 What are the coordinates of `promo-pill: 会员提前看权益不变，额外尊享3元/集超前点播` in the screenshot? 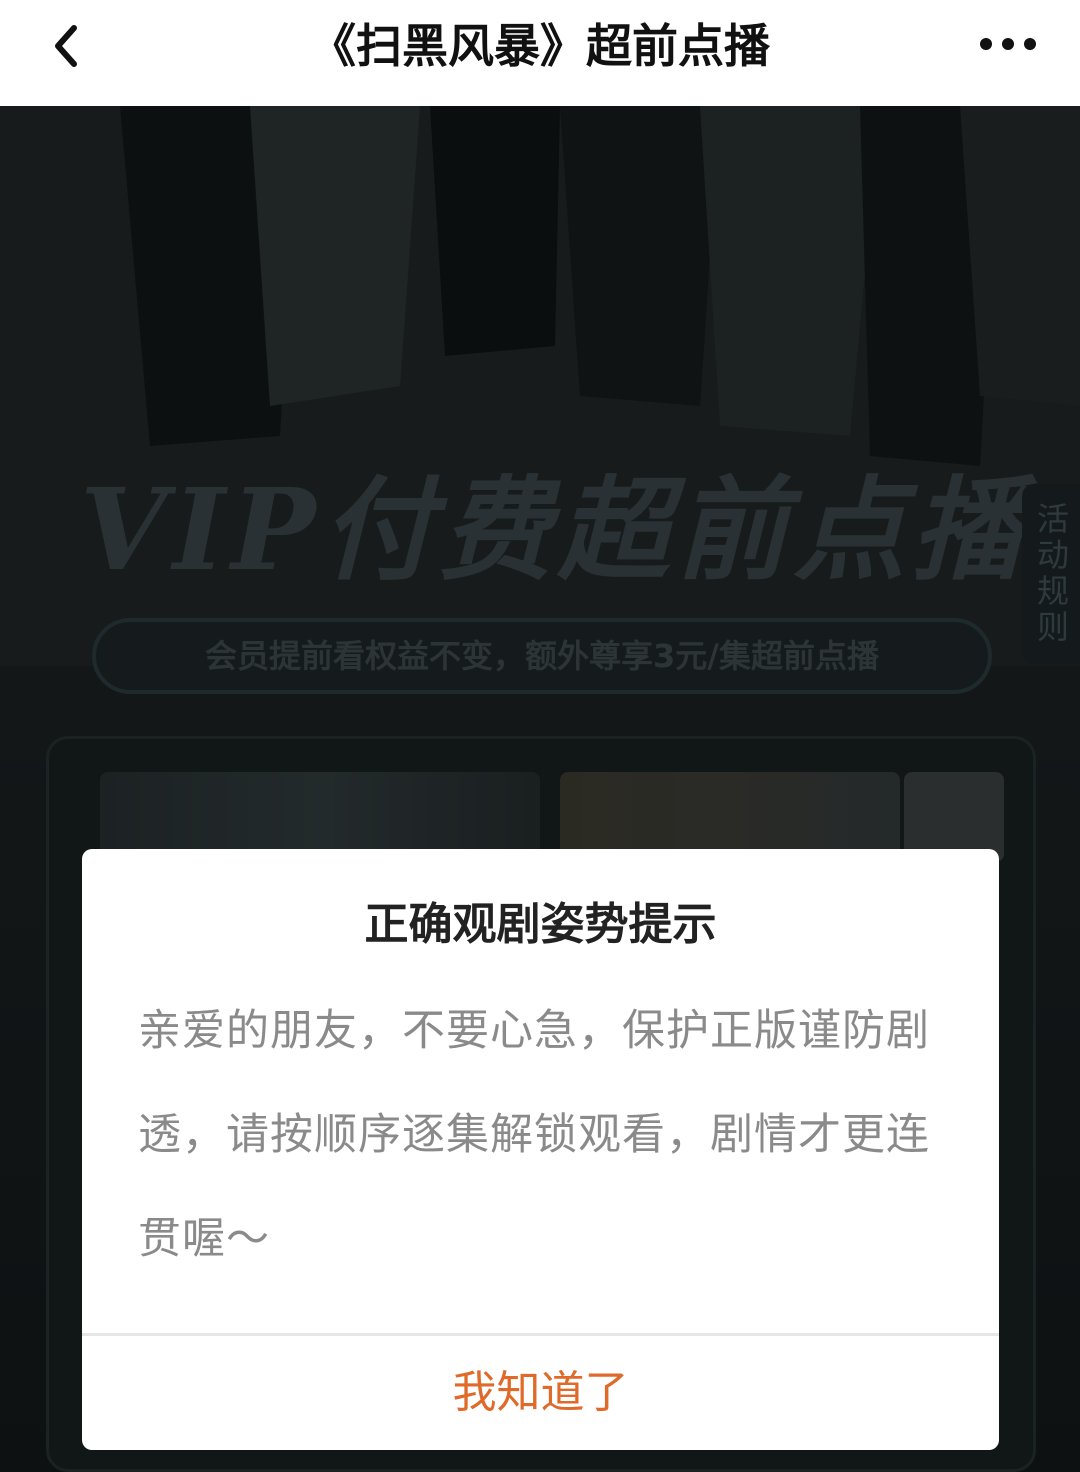 It's located at (542, 656).